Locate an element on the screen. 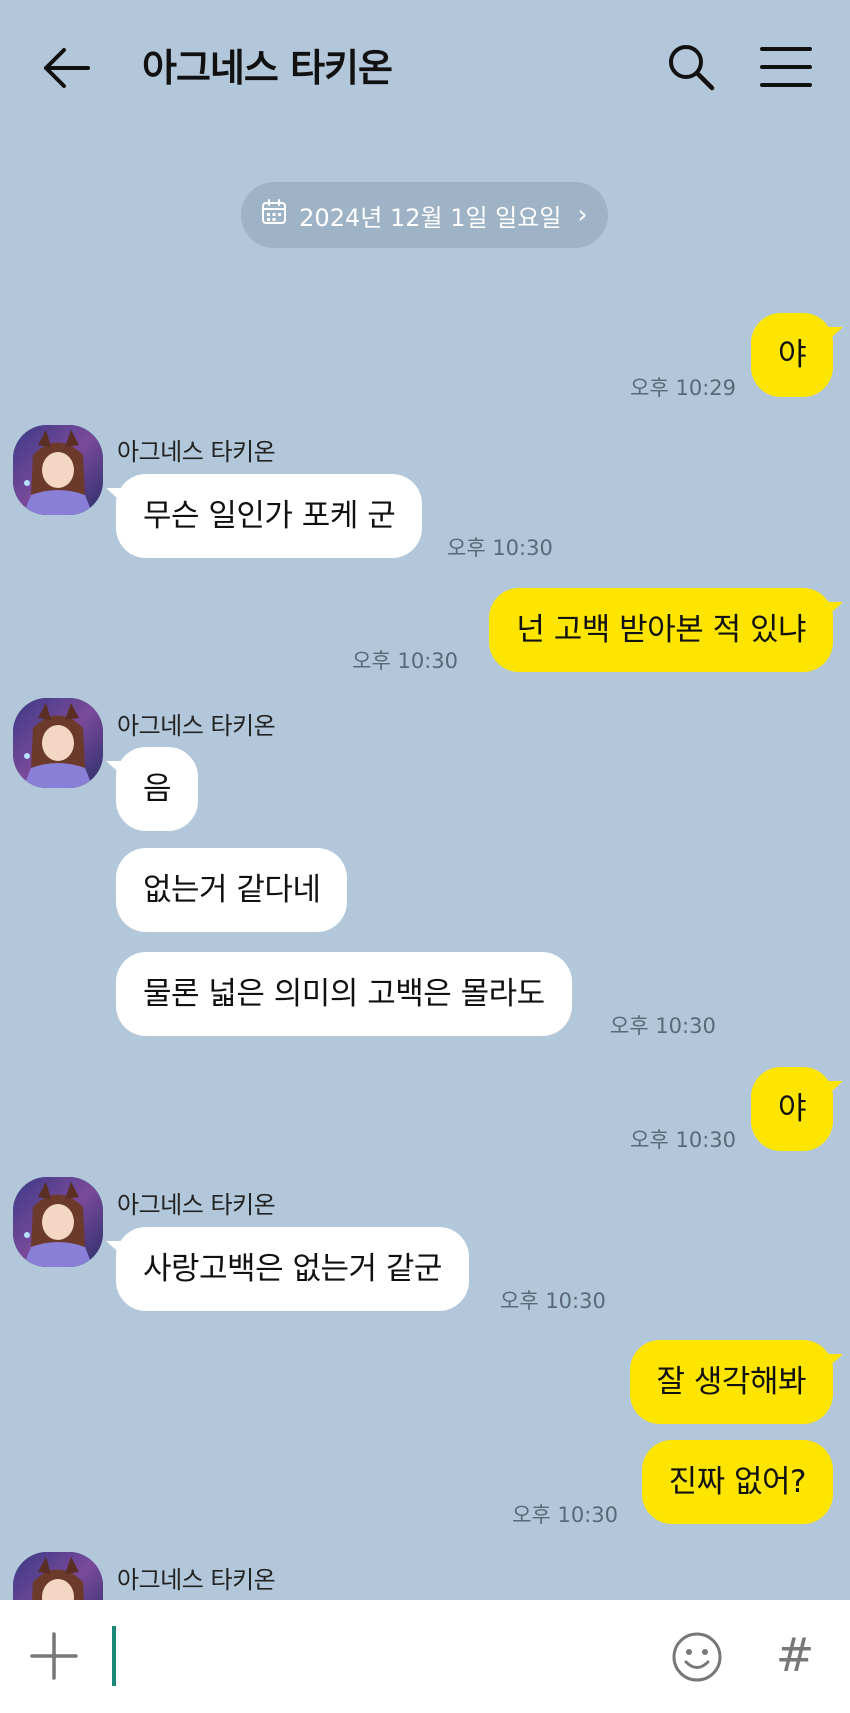 The image size is (850, 1713). outgoing-message: 잘 생각해봐 is located at coordinates (736, 1382).